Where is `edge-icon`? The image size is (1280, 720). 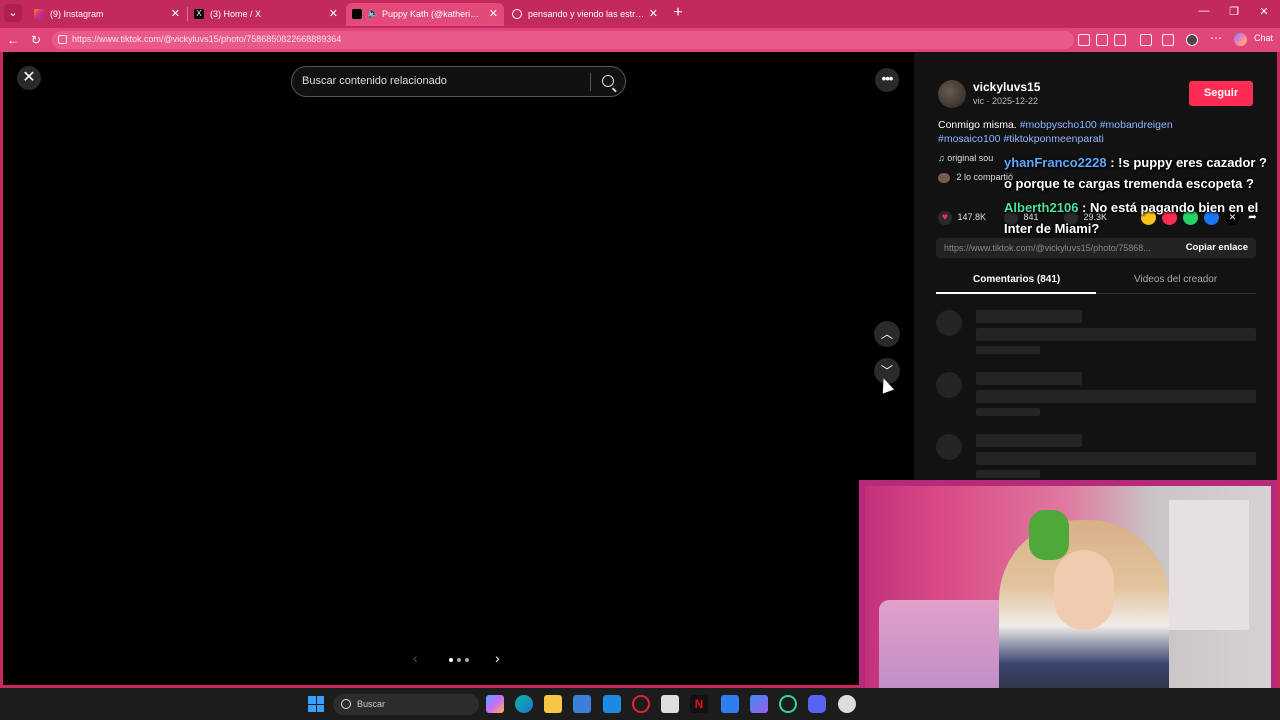
edge-icon is located at coordinates (524, 704).